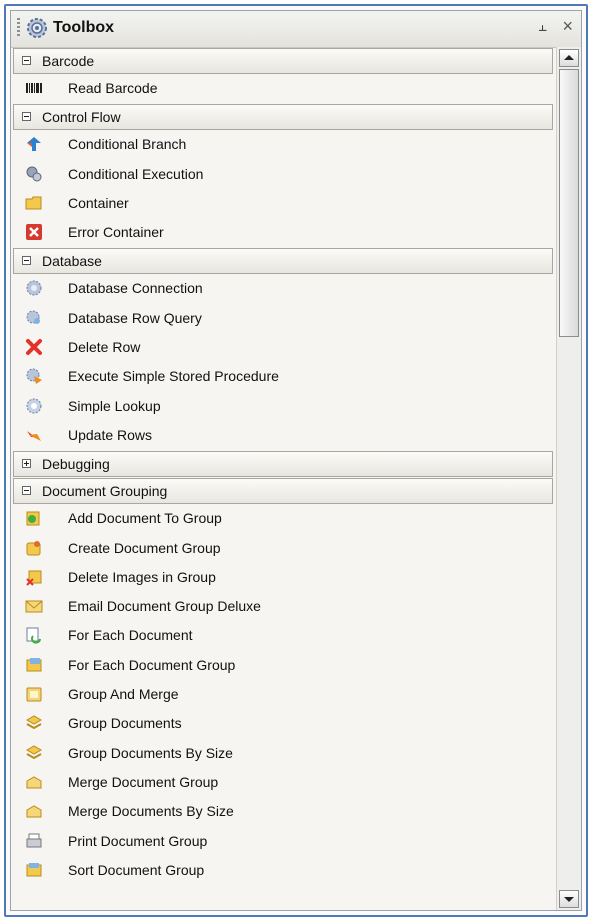 The width and height of the screenshot is (594, 921). Describe the element at coordinates (34, 752) in the screenshot. I see `group-by-size-icon` at that location.